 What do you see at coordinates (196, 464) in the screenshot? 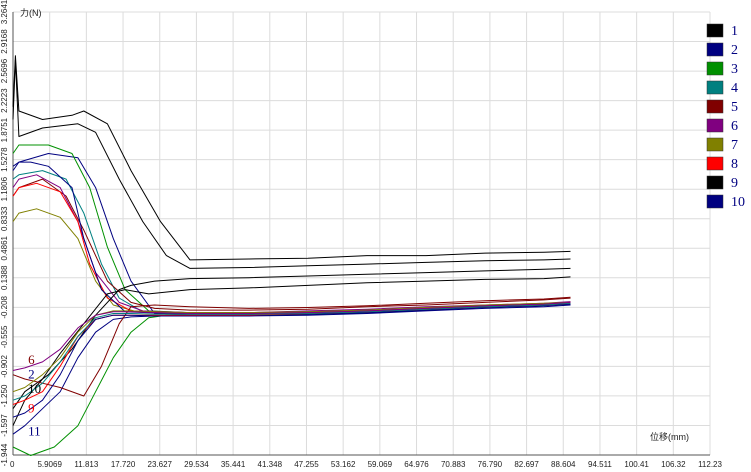
I see `x-tick-label: 29.534` at bounding box center [196, 464].